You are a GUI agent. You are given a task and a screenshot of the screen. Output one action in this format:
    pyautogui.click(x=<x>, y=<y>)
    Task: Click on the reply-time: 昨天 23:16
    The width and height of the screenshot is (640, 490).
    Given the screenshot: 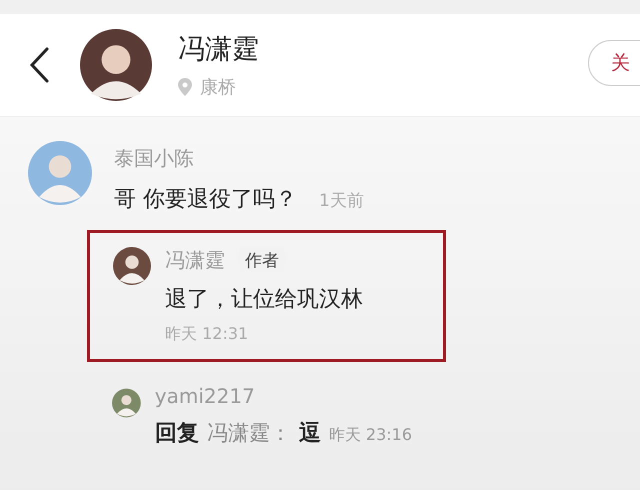 What is the action you would take?
    pyautogui.click(x=370, y=435)
    